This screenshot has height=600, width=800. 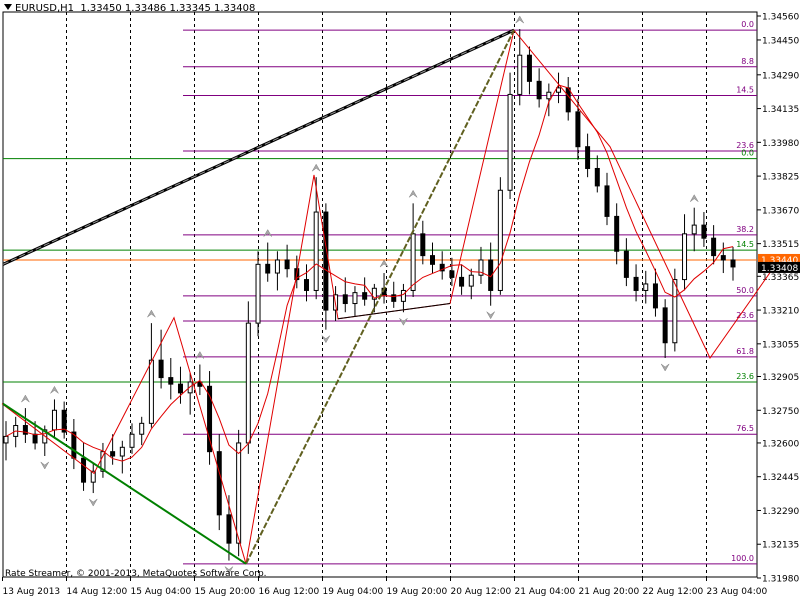 I want to click on y-tick-label: 1.31980, so click(x=780, y=580).